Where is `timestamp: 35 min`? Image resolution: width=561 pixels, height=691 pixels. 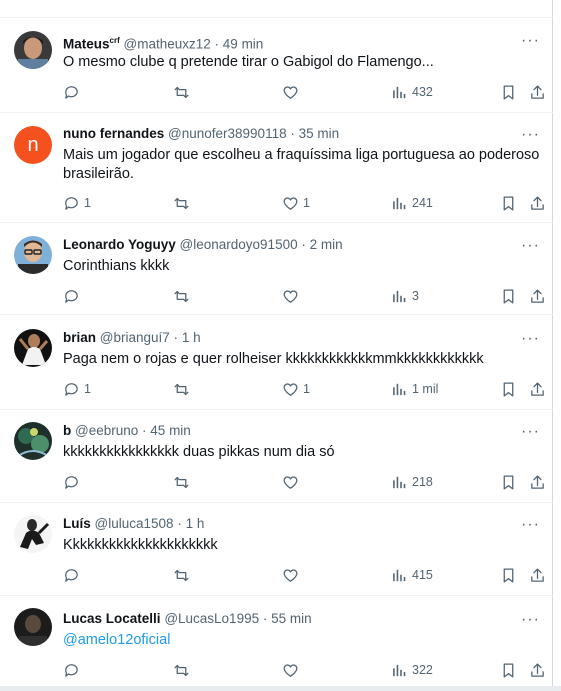 timestamp: 35 min is located at coordinates (319, 133).